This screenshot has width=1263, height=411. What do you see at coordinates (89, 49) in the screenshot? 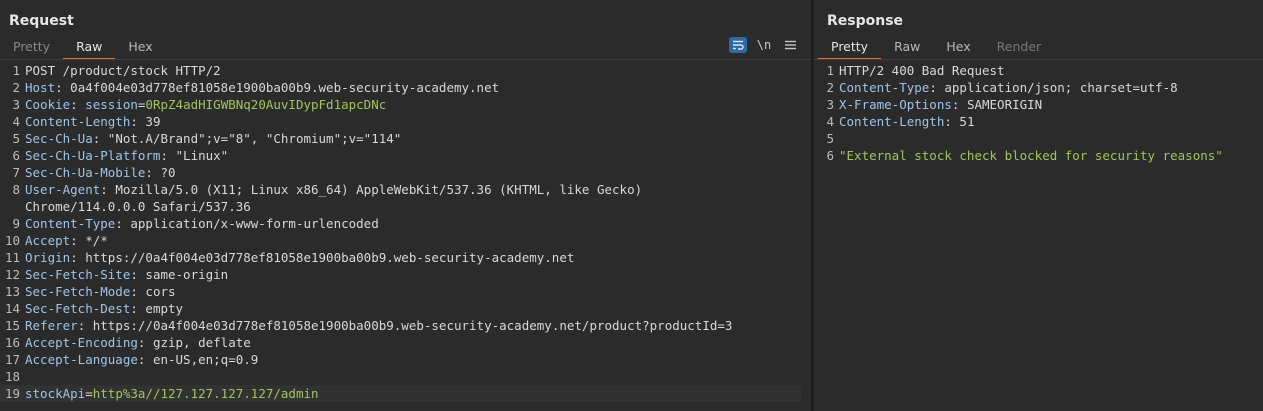
I see `request-tab-raw: Raw` at bounding box center [89, 49].